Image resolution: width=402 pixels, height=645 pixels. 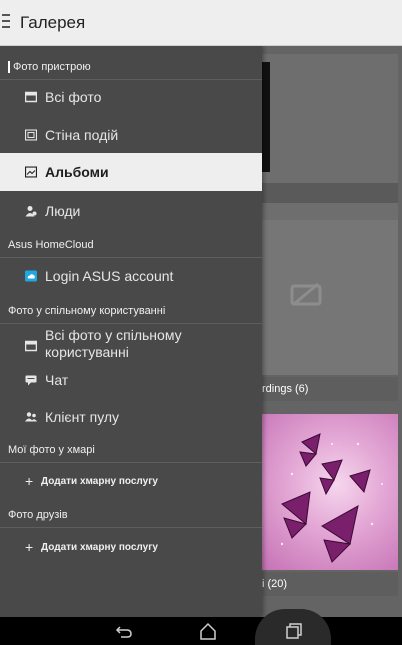 What do you see at coordinates (201, 23) in the screenshot?
I see `app-bar: Галерея` at bounding box center [201, 23].